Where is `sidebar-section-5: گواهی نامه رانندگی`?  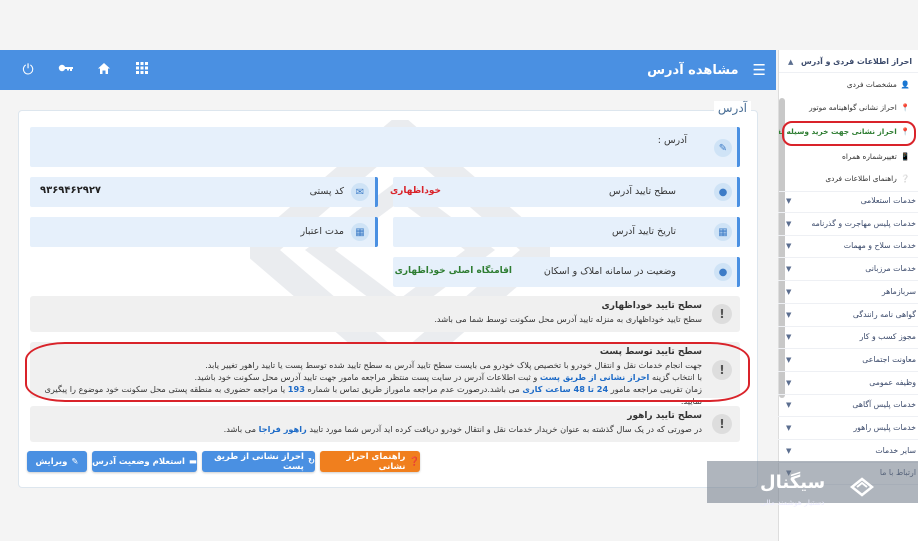 sidebar-section-5: گواهی نامه رانندگی is located at coordinates (853, 314).